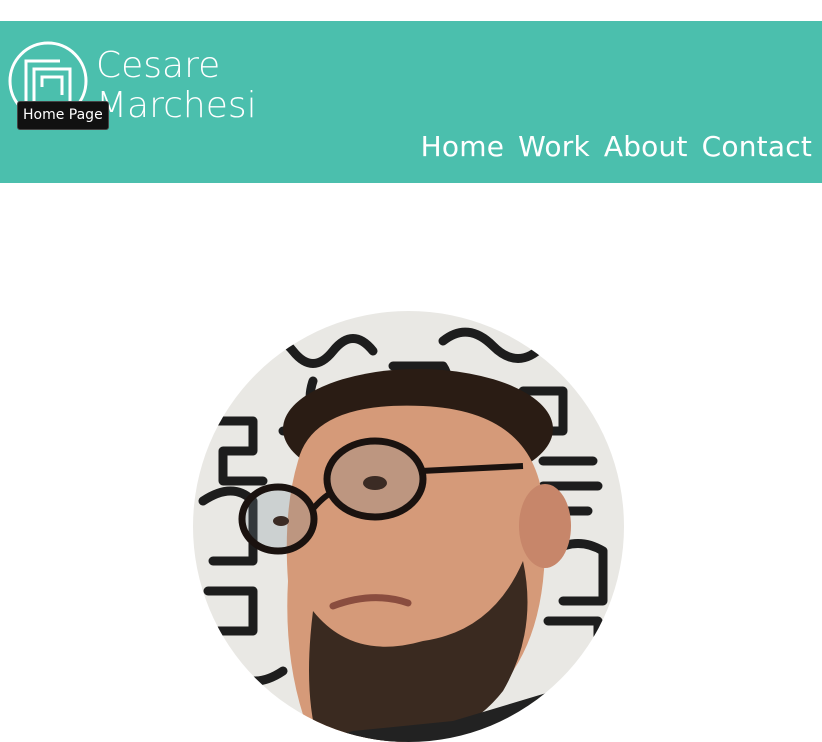 The image size is (822, 742). I want to click on nav-link-contact: Contact, so click(757, 147).